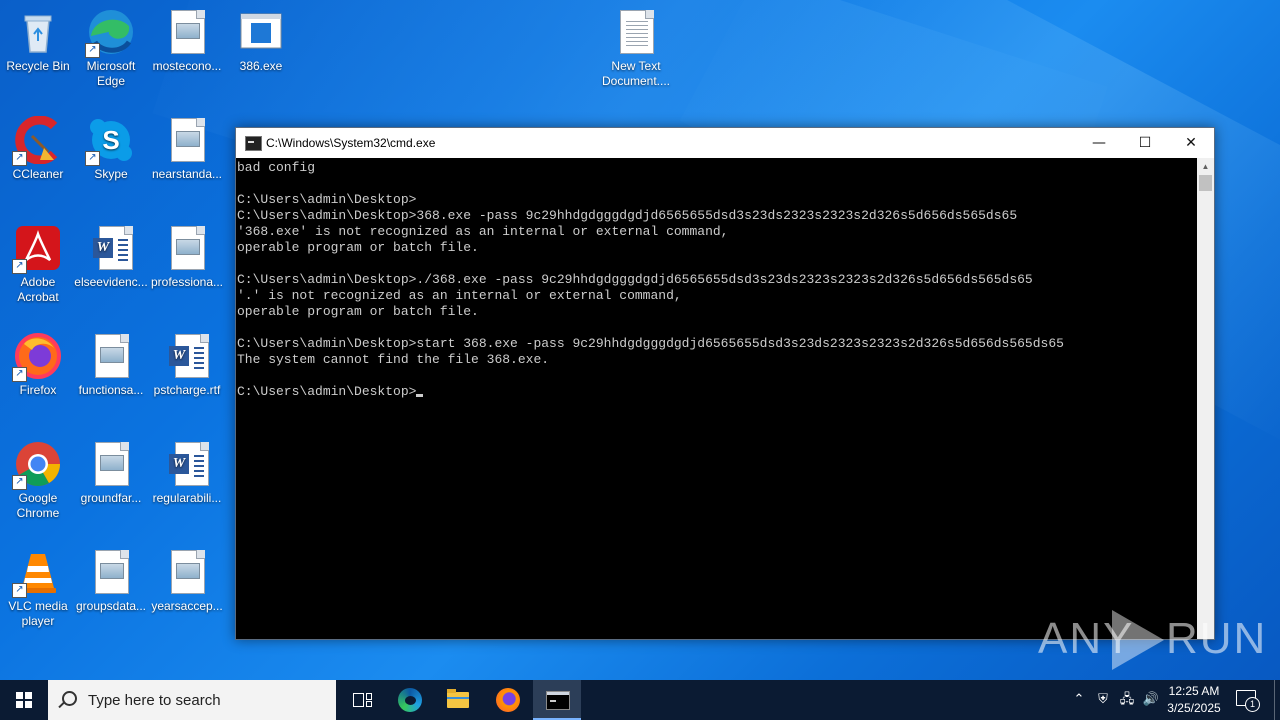 The height and width of the screenshot is (720, 1280). I want to click on adobe-acrobat-icon: ↗, so click(37, 249).